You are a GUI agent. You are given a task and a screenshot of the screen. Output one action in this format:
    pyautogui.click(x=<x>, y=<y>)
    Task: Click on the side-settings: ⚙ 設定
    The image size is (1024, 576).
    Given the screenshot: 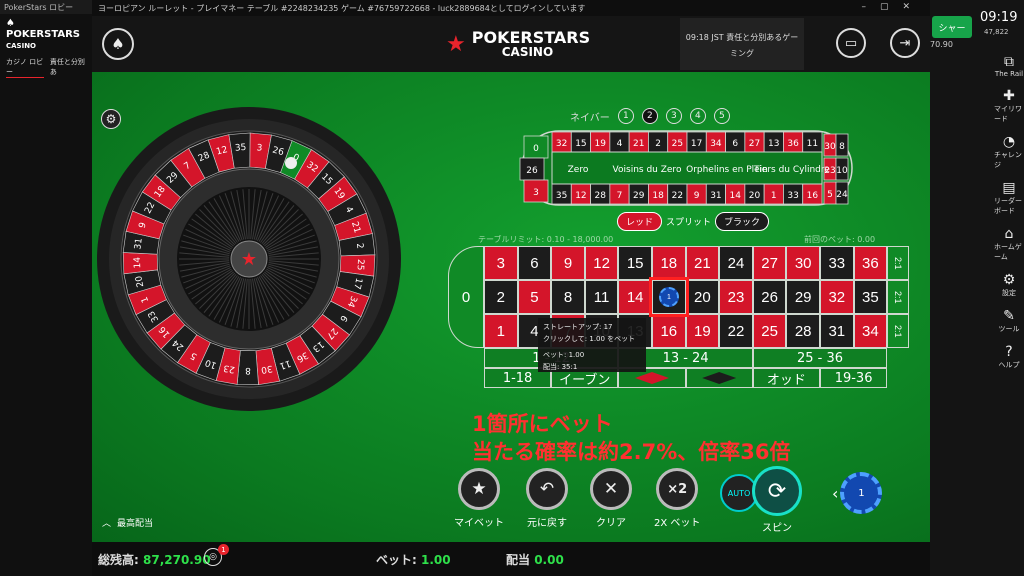 What is the action you would take?
    pyautogui.click(x=1009, y=285)
    